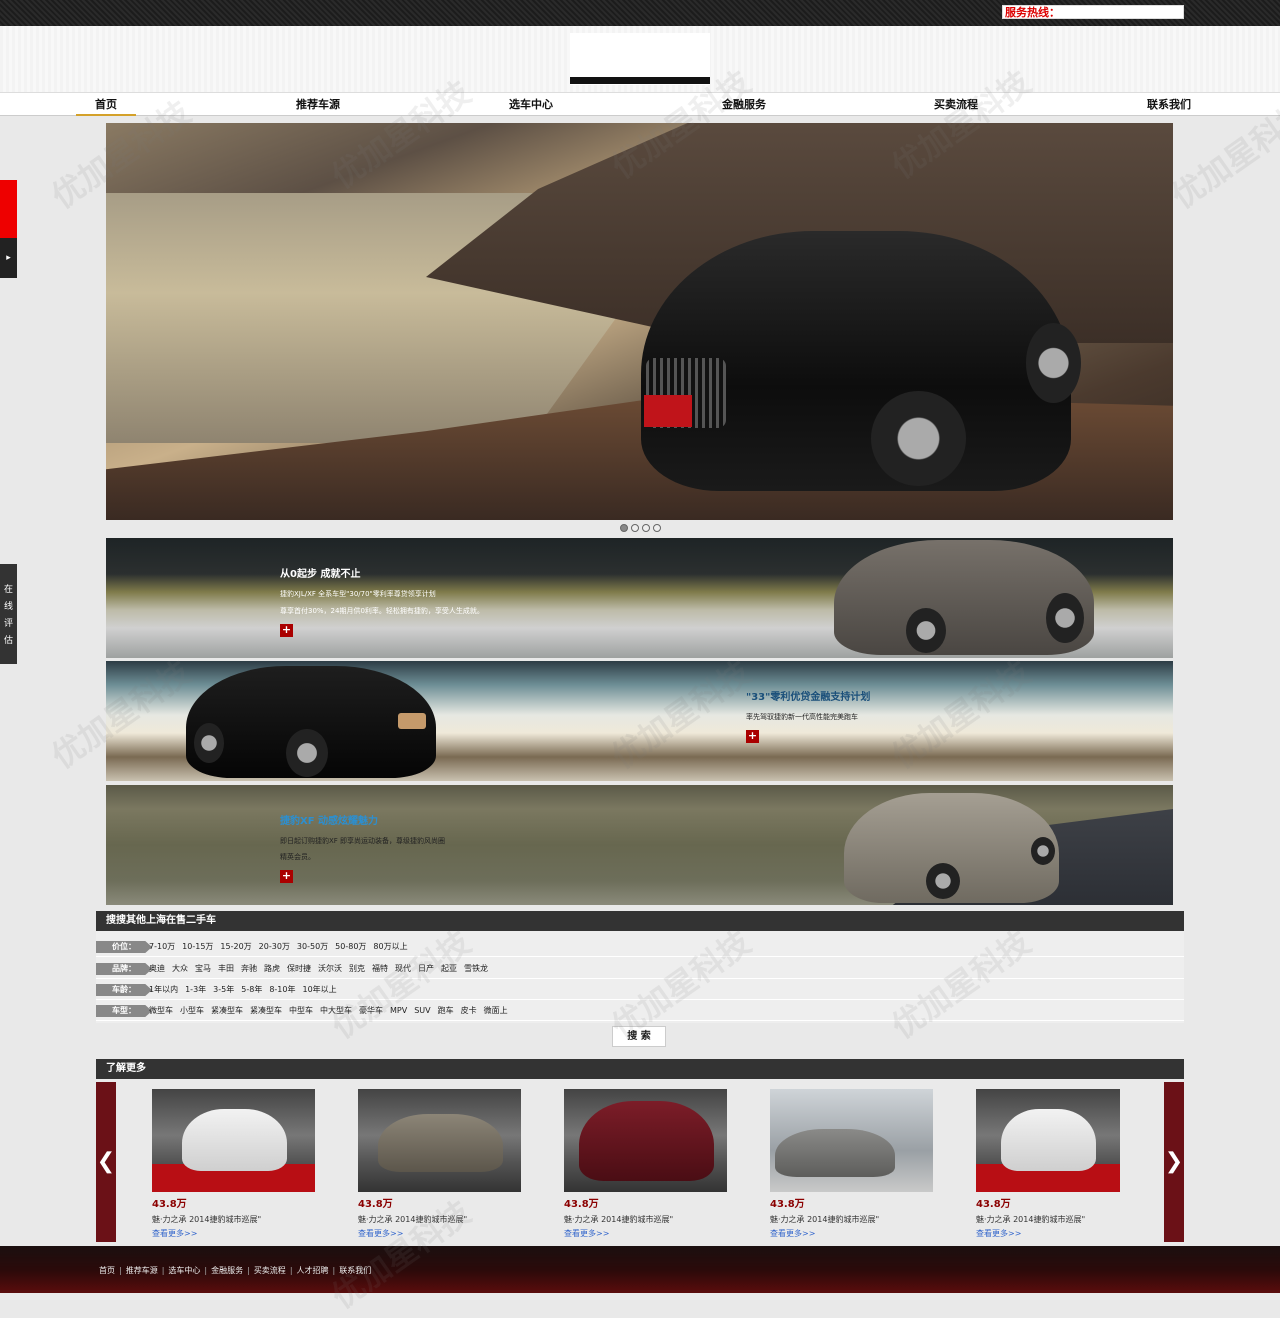  What do you see at coordinates (355, 1270) in the screenshot?
I see `footer-link-contact: 联系我们` at bounding box center [355, 1270].